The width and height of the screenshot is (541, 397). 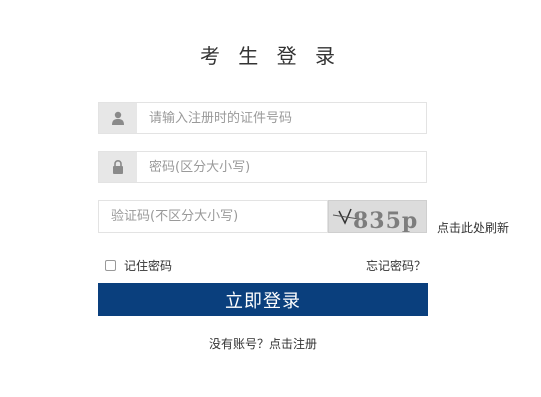 I want to click on captcha-field, so click(x=213, y=216).